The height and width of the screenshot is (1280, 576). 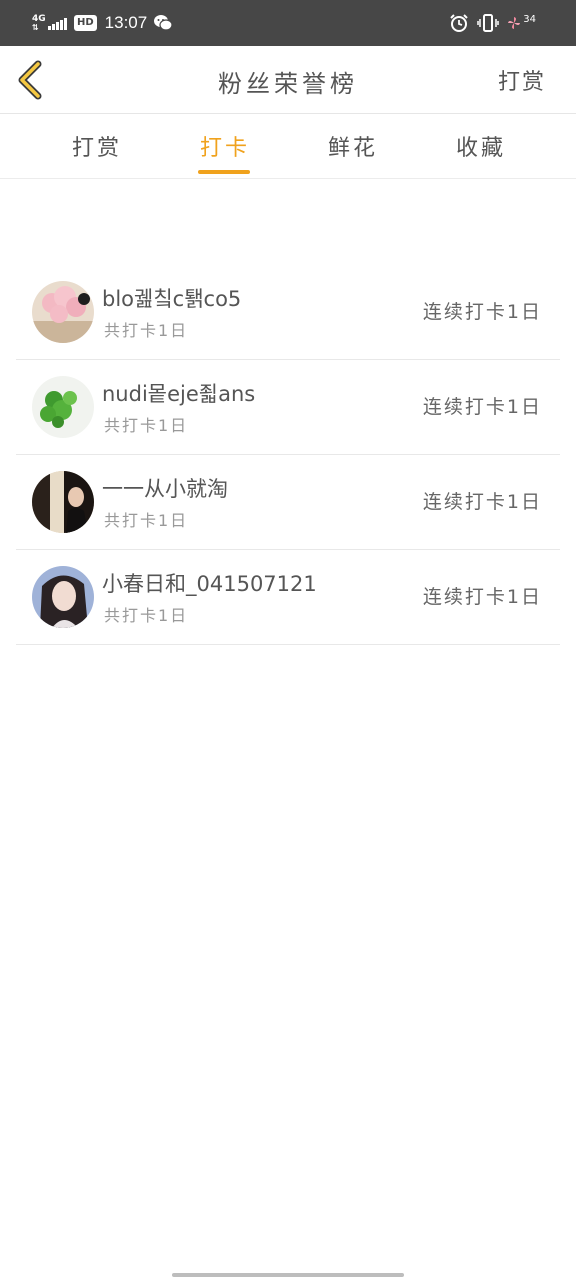 I want to click on tab-reward: 打赏, so click(x=97, y=146).